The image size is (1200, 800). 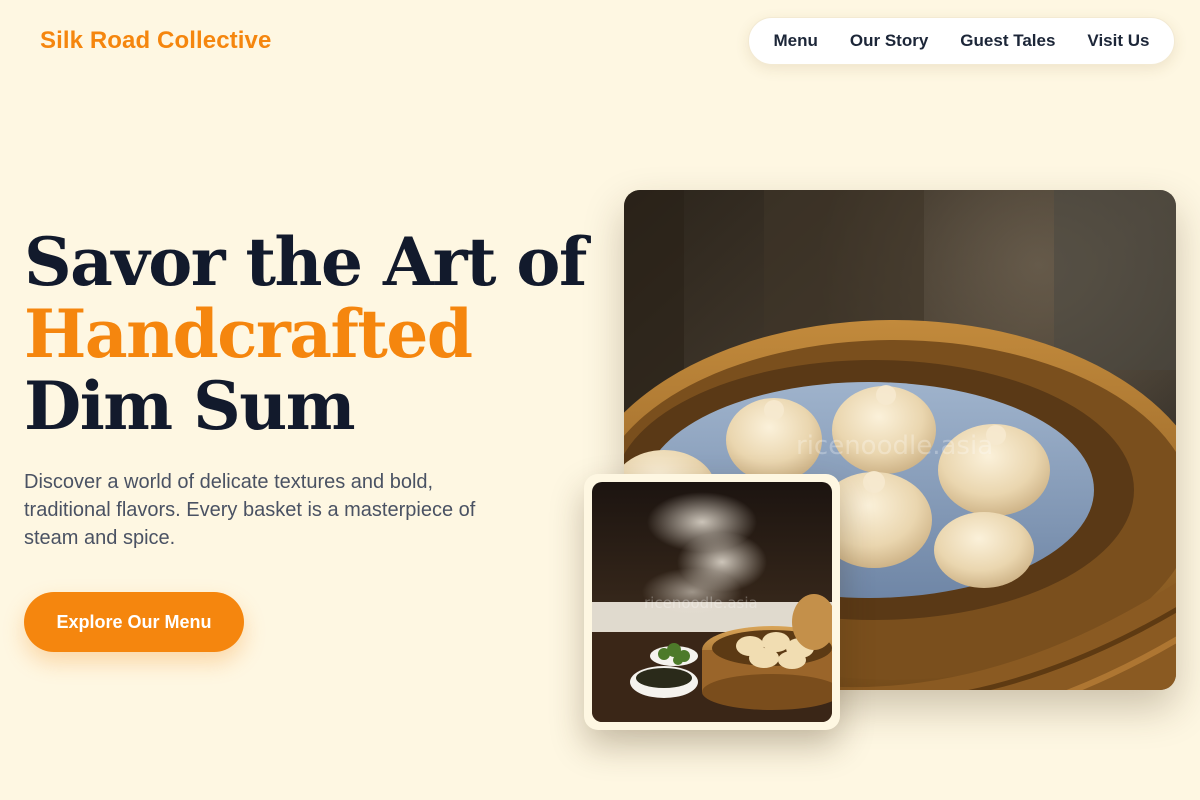 I want to click on hero-title-line-3: Dim Sum, so click(x=190, y=406).